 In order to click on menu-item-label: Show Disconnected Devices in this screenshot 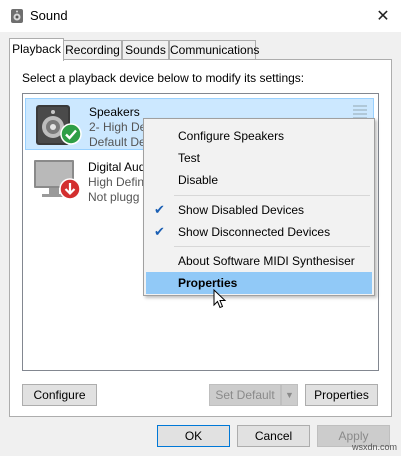, I will do `click(254, 232)`.